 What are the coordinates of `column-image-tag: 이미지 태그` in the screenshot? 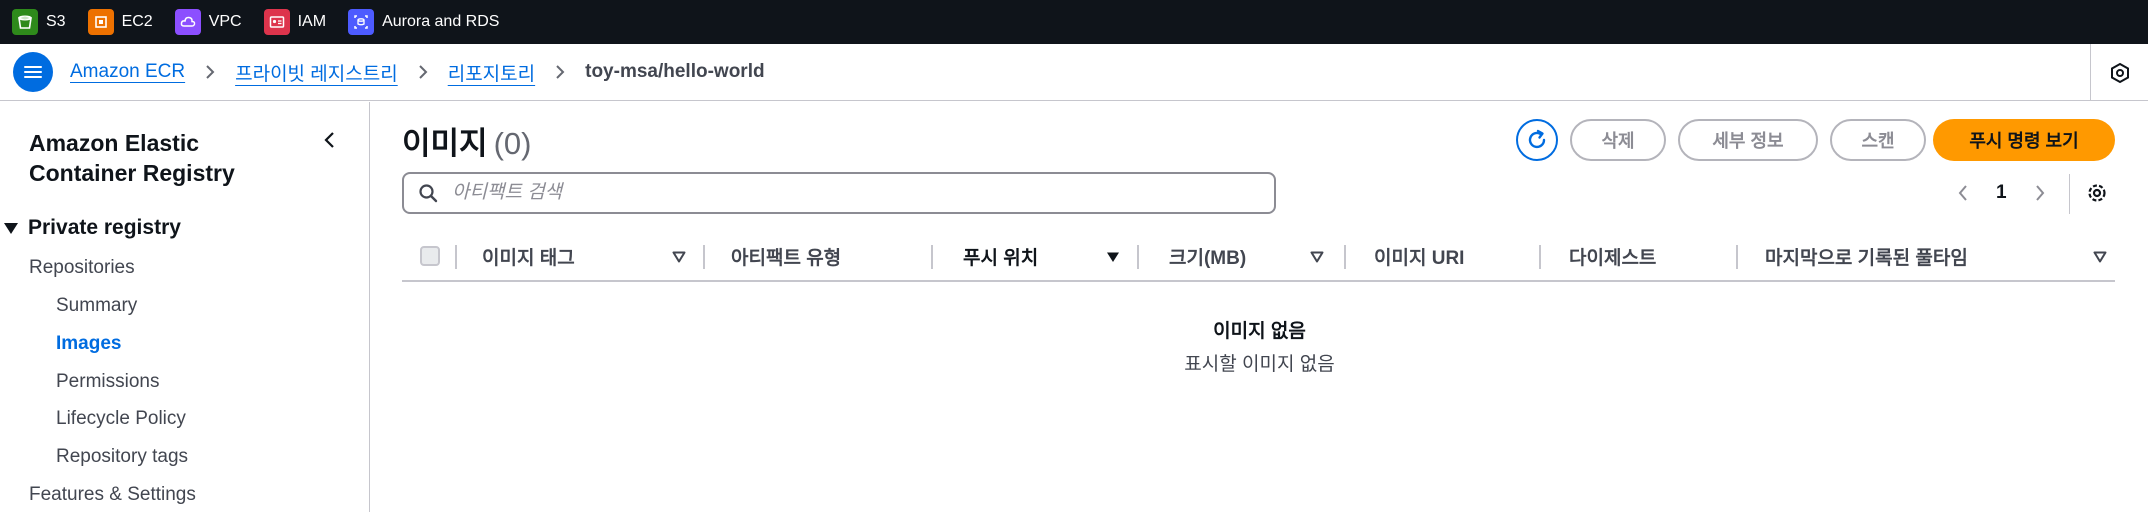 It's located at (528, 256).